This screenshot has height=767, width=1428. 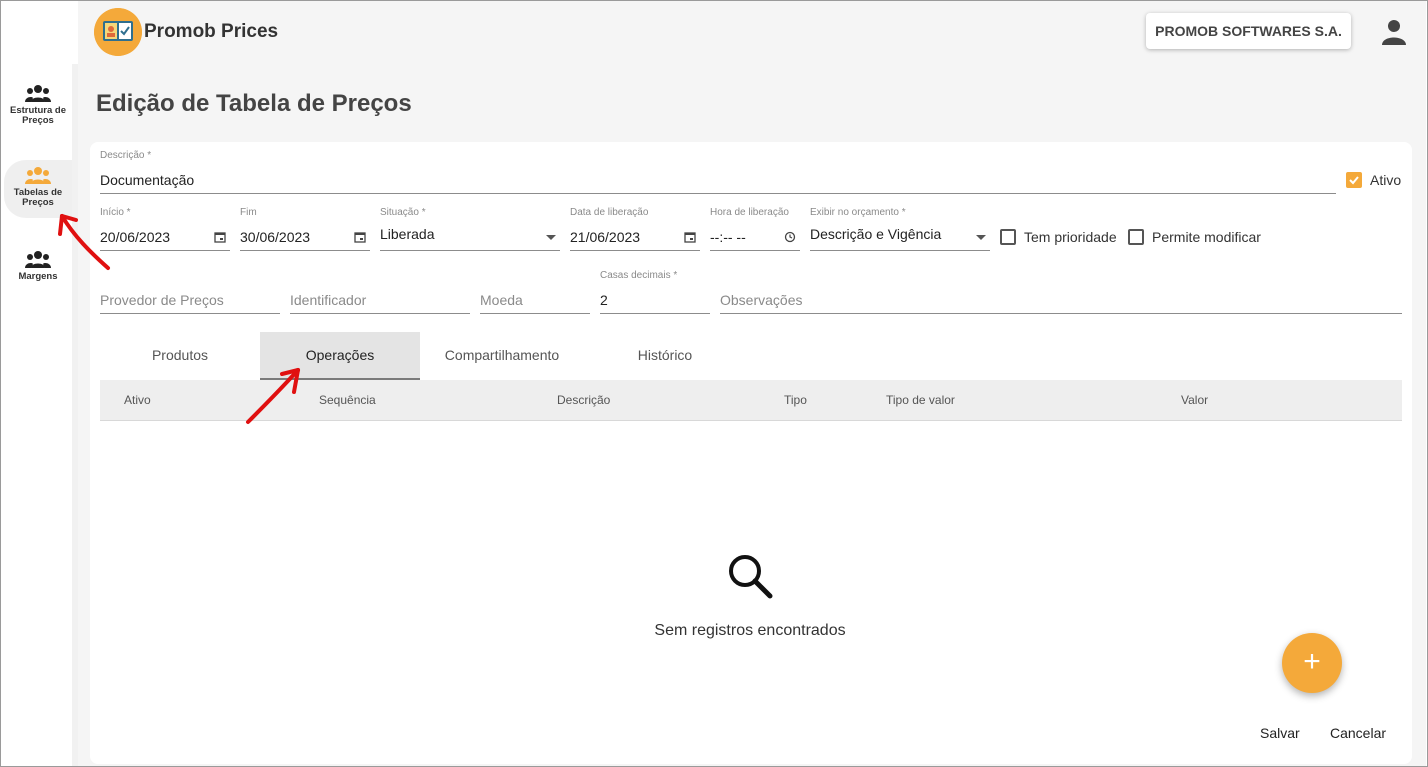 What do you see at coordinates (920, 400) in the screenshot?
I see `column-header-tipo-de-valor: Tipo de valor` at bounding box center [920, 400].